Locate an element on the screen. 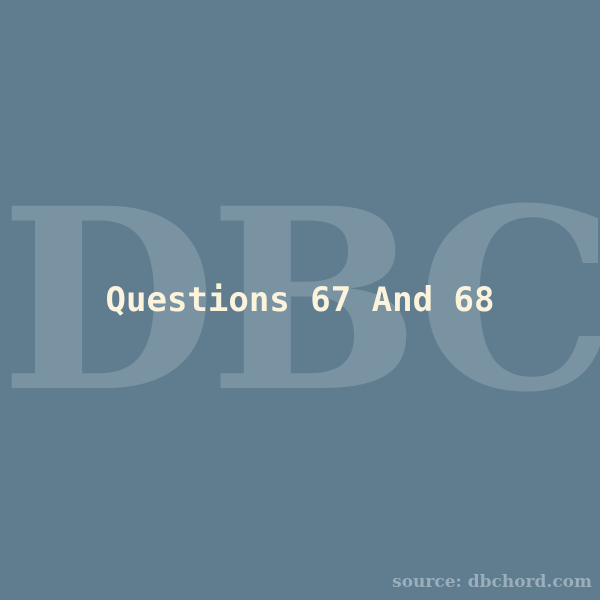  page-title: Questions 67 And 68 is located at coordinates (300, 300).